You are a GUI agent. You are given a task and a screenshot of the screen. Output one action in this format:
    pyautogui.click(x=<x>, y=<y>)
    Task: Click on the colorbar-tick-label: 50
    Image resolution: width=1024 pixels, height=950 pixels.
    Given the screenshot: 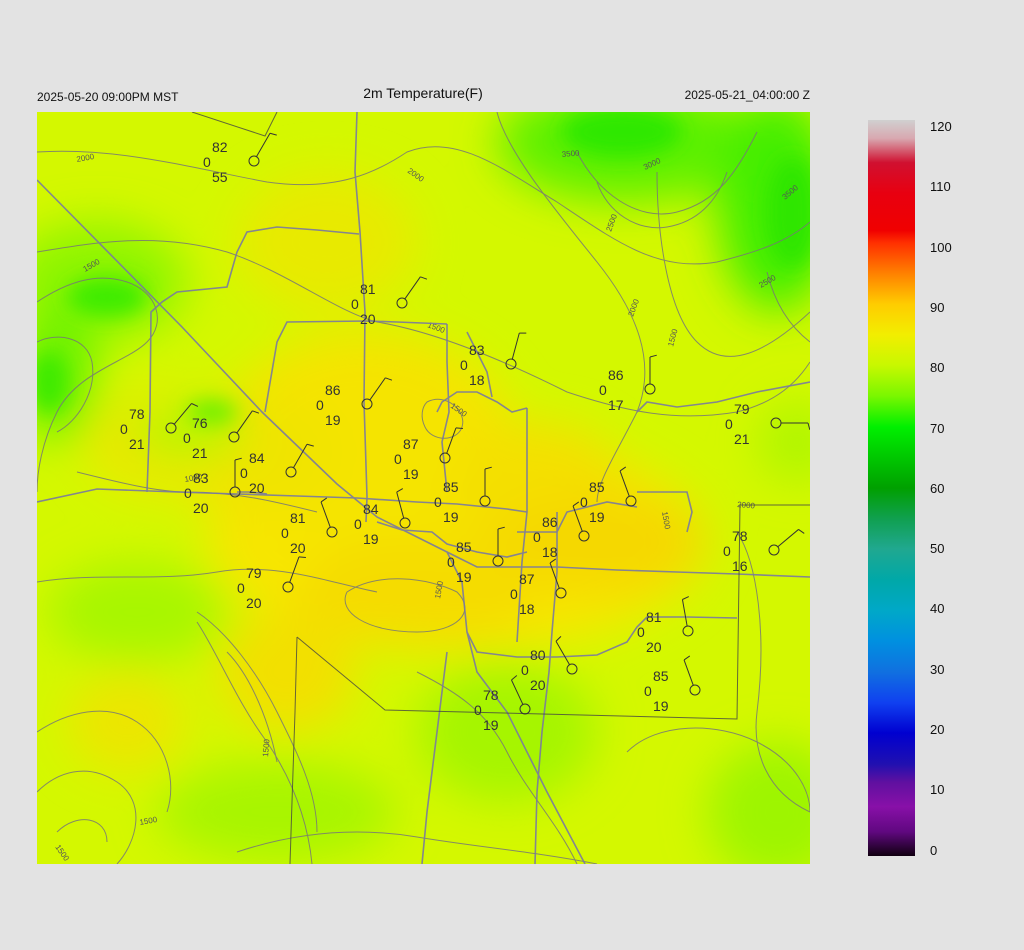 What is the action you would take?
    pyautogui.click(x=937, y=549)
    